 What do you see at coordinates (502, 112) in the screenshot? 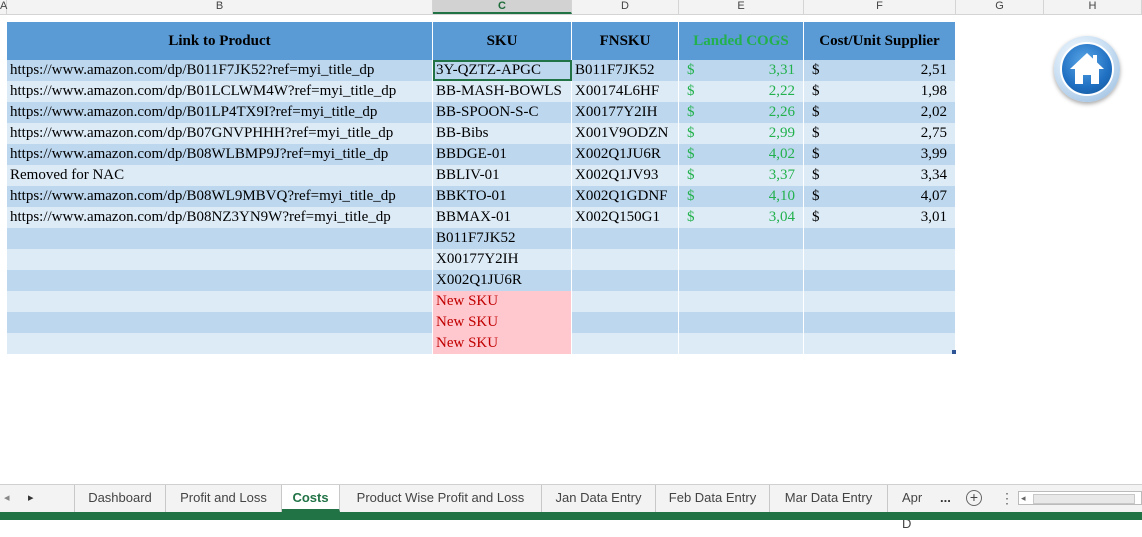
I see `sku-cell: BB-SPOON-S-C` at bounding box center [502, 112].